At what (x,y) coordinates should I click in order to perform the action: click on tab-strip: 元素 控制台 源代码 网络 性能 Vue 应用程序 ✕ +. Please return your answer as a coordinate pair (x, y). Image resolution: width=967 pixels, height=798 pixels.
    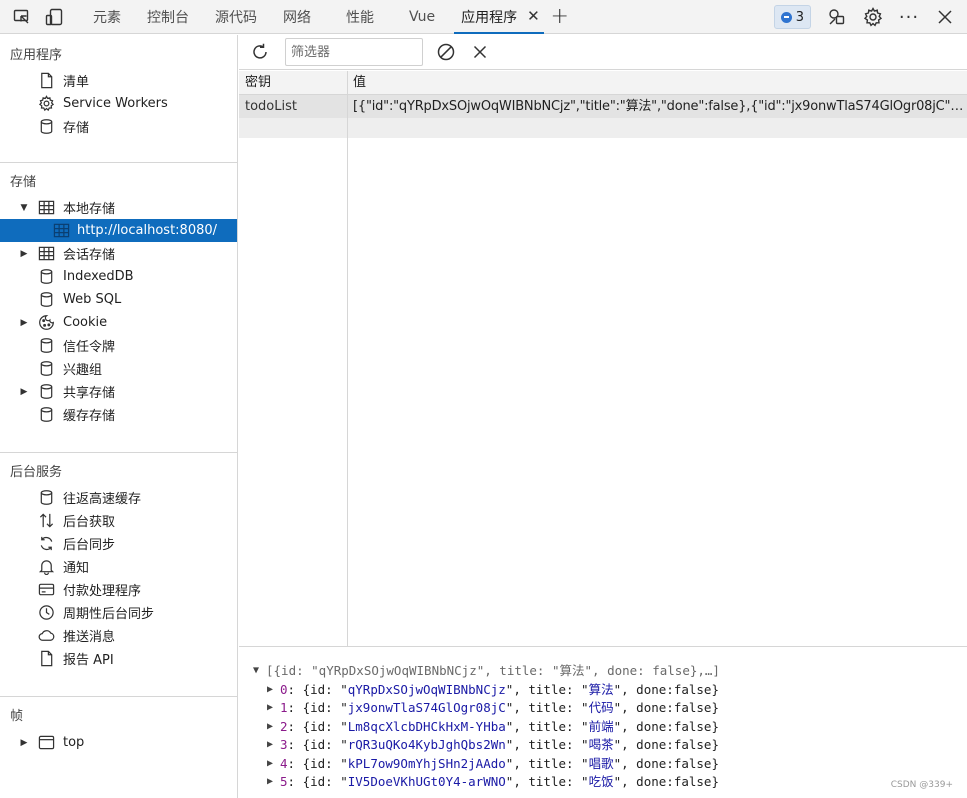
    Looking at the image, I should click on (327, 17).